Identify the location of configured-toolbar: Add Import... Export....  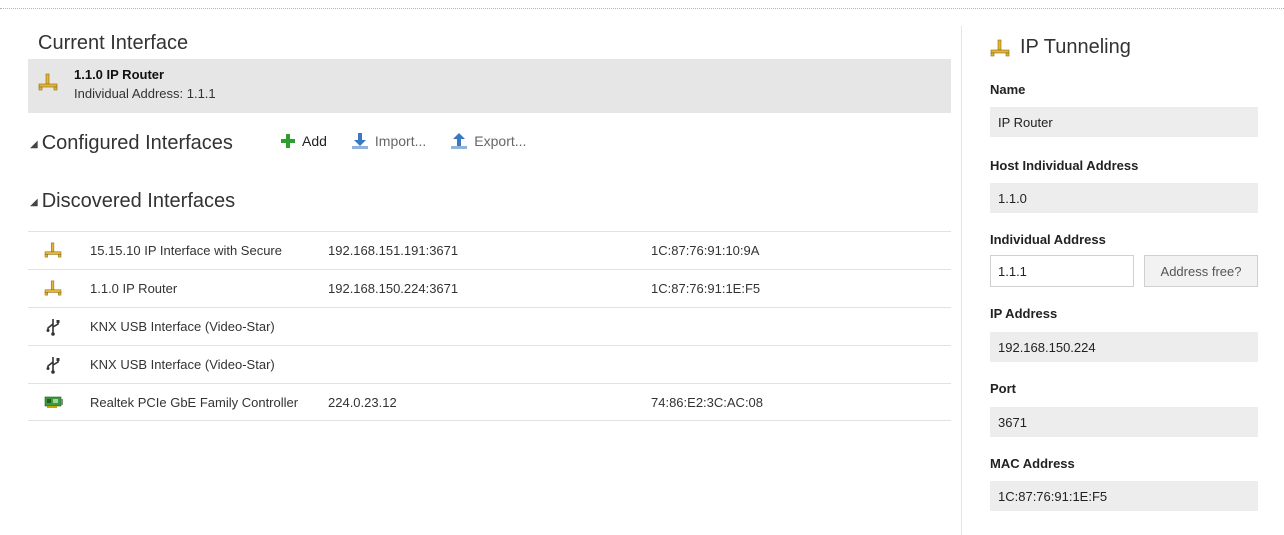
(403, 141).